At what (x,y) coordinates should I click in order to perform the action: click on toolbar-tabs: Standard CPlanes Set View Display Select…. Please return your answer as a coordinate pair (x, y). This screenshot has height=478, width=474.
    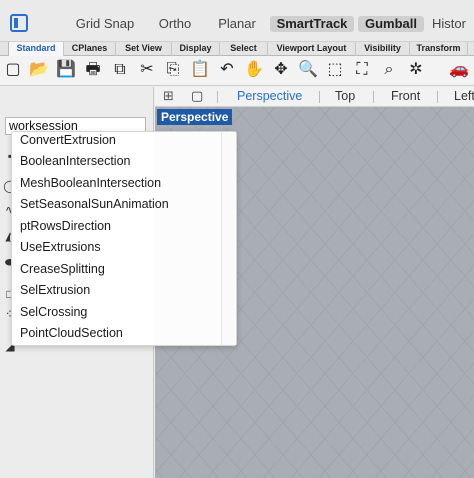
    Looking at the image, I should click on (237, 49).